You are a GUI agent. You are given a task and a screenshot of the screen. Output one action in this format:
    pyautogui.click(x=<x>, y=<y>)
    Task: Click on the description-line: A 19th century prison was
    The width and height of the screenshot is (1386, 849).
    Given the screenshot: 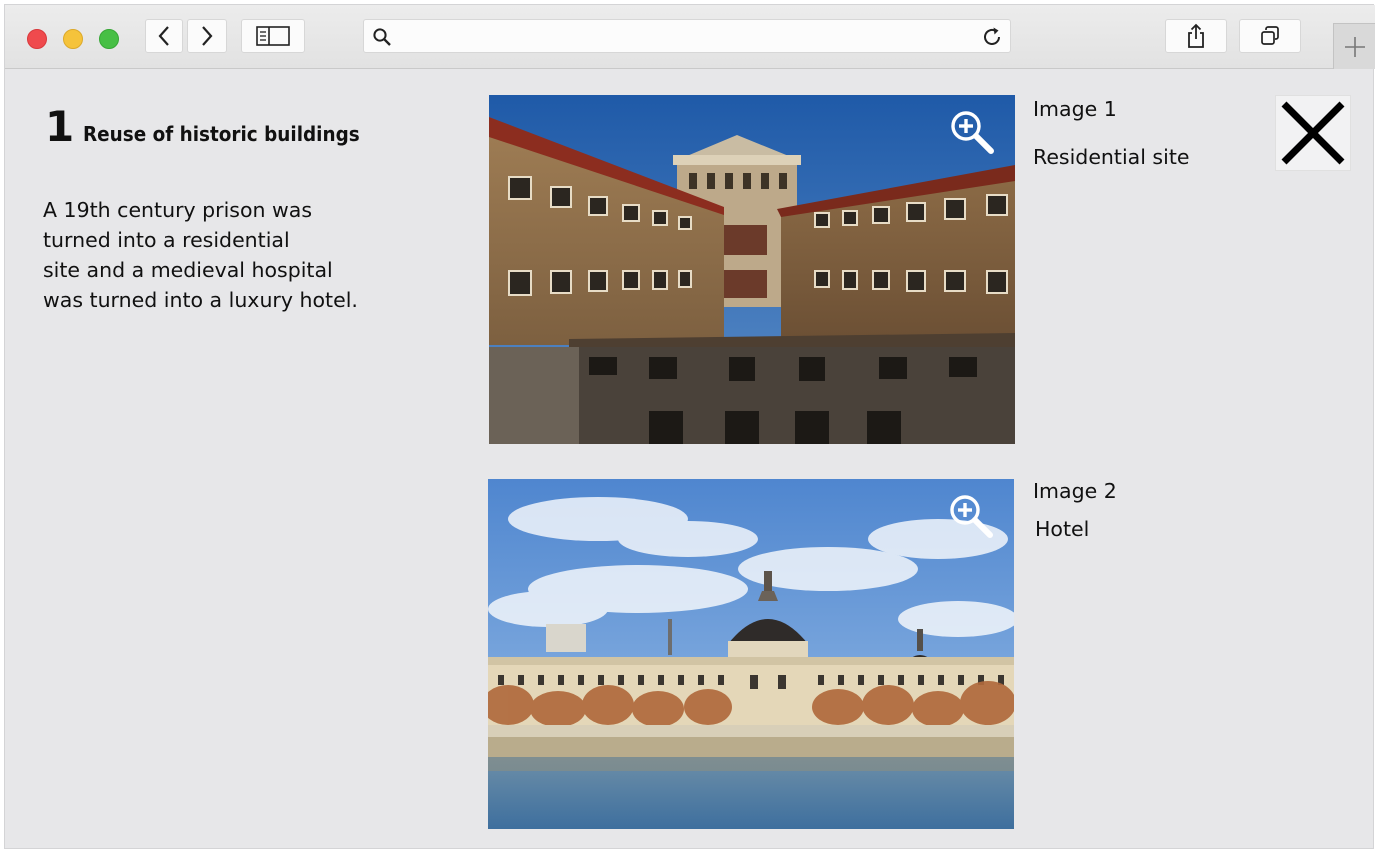 What is the action you would take?
    pyautogui.click(x=178, y=210)
    